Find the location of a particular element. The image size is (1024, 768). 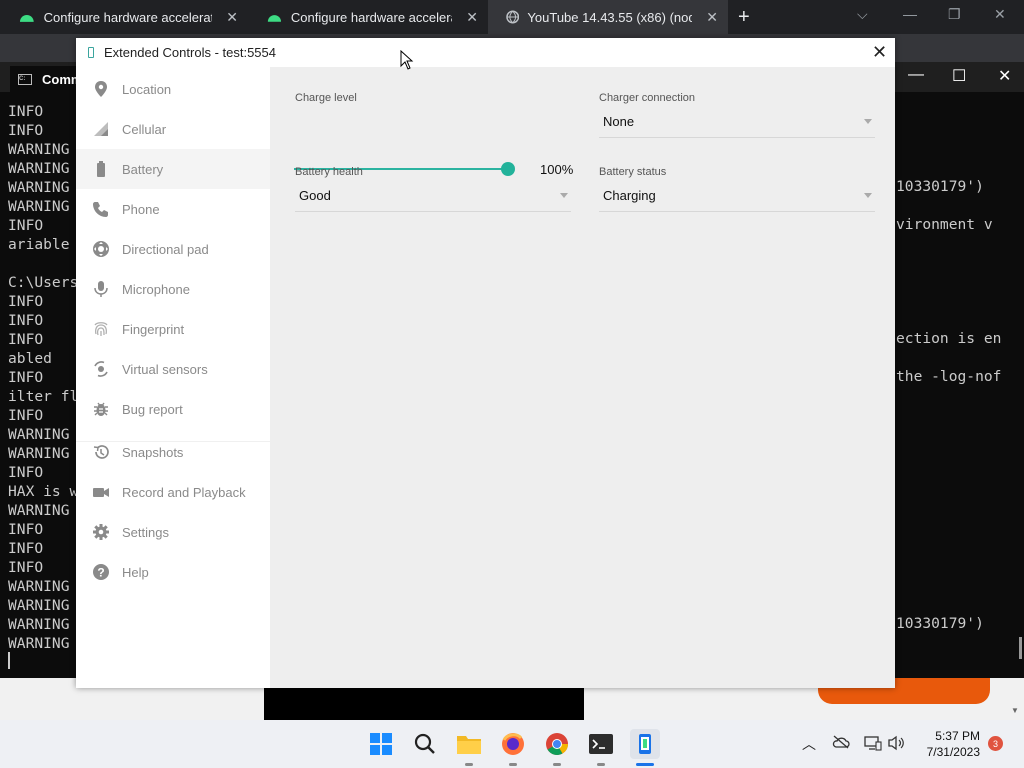

new-tab-button: + is located at coordinates (744, 17).